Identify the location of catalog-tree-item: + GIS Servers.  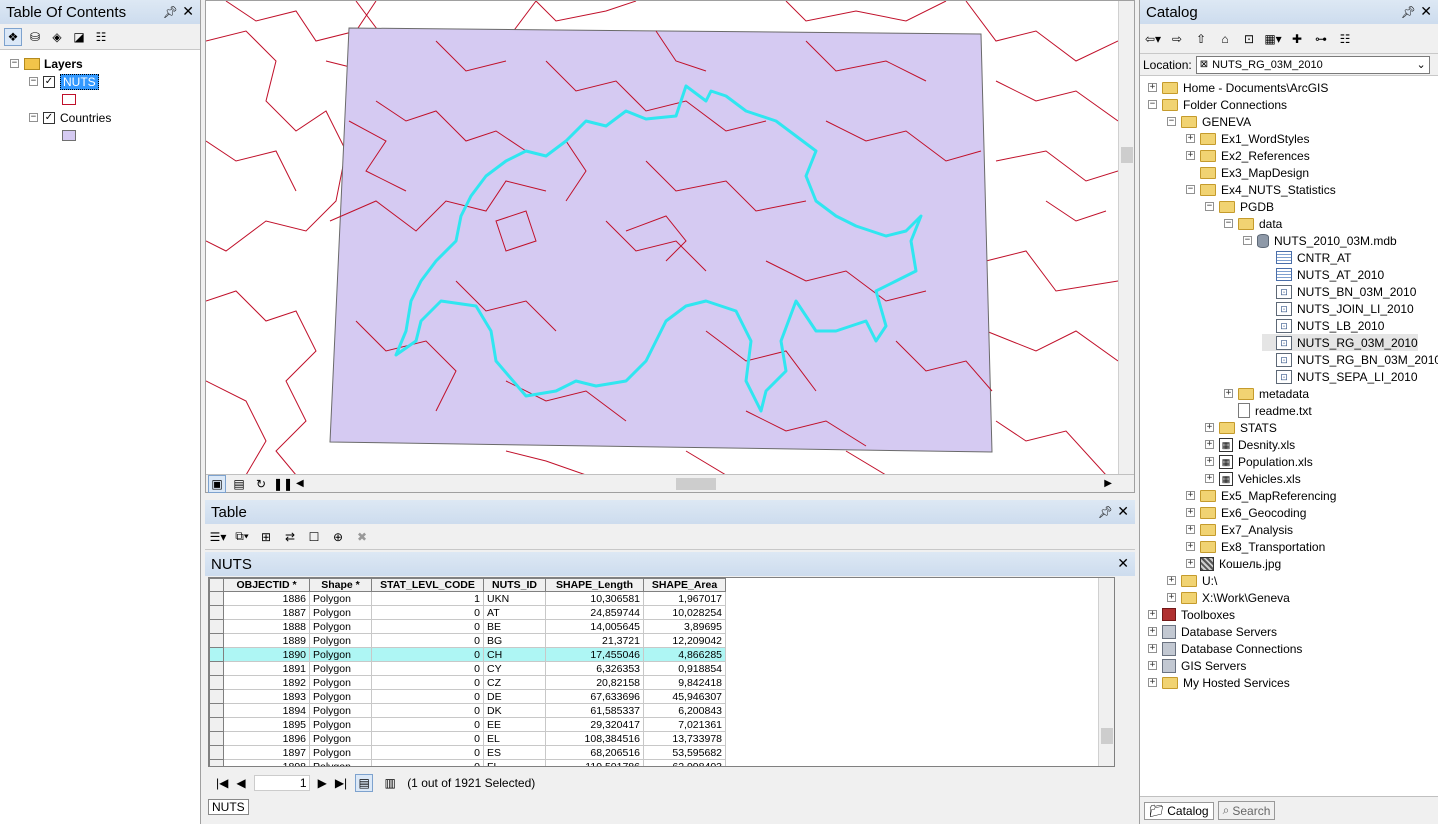
(1197, 665).